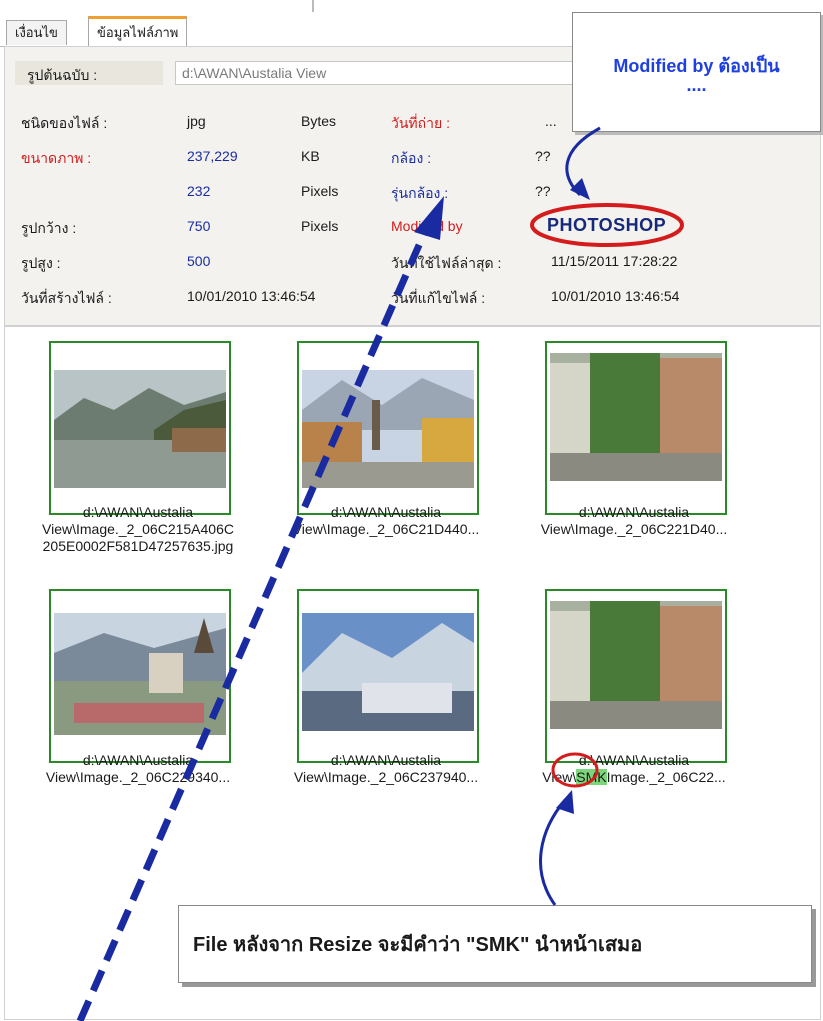  I want to click on smk-arrow, so click(553, 852).